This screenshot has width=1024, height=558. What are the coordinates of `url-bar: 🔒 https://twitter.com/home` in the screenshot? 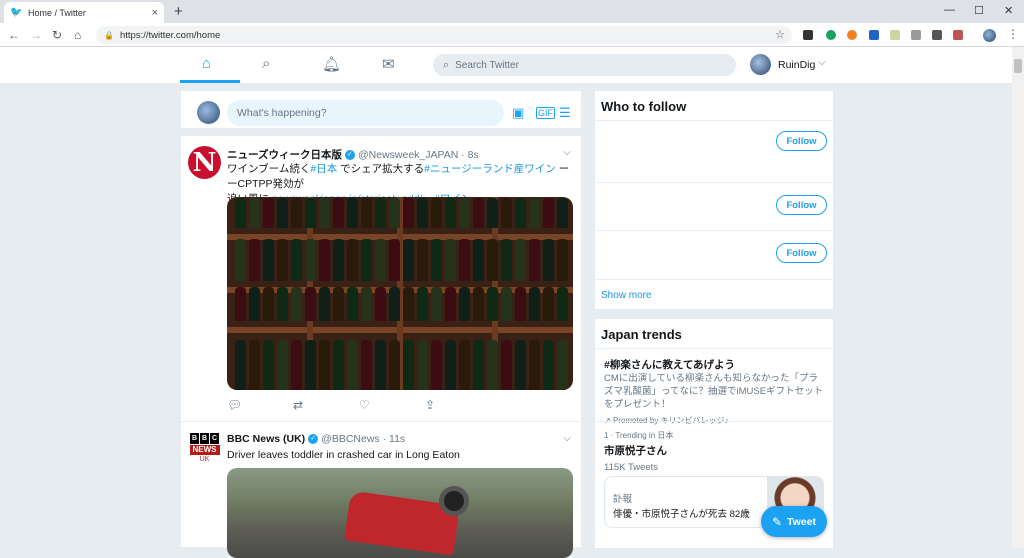 It's located at (444, 35).